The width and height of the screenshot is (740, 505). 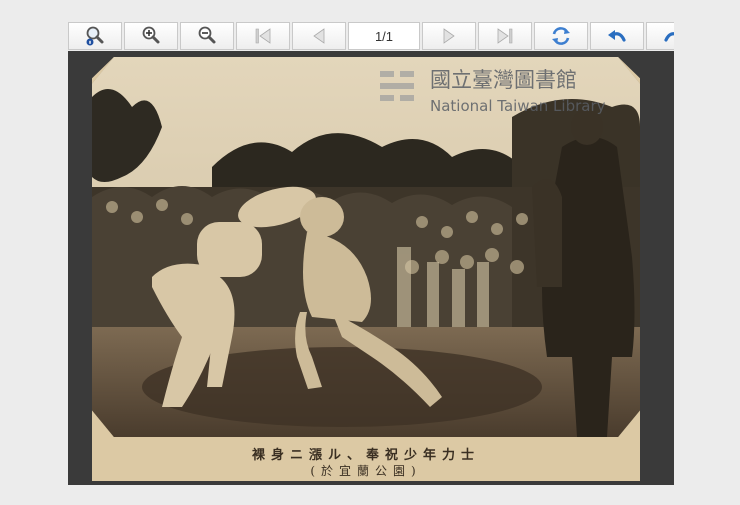 I want to click on redo-button, so click(x=660, y=36).